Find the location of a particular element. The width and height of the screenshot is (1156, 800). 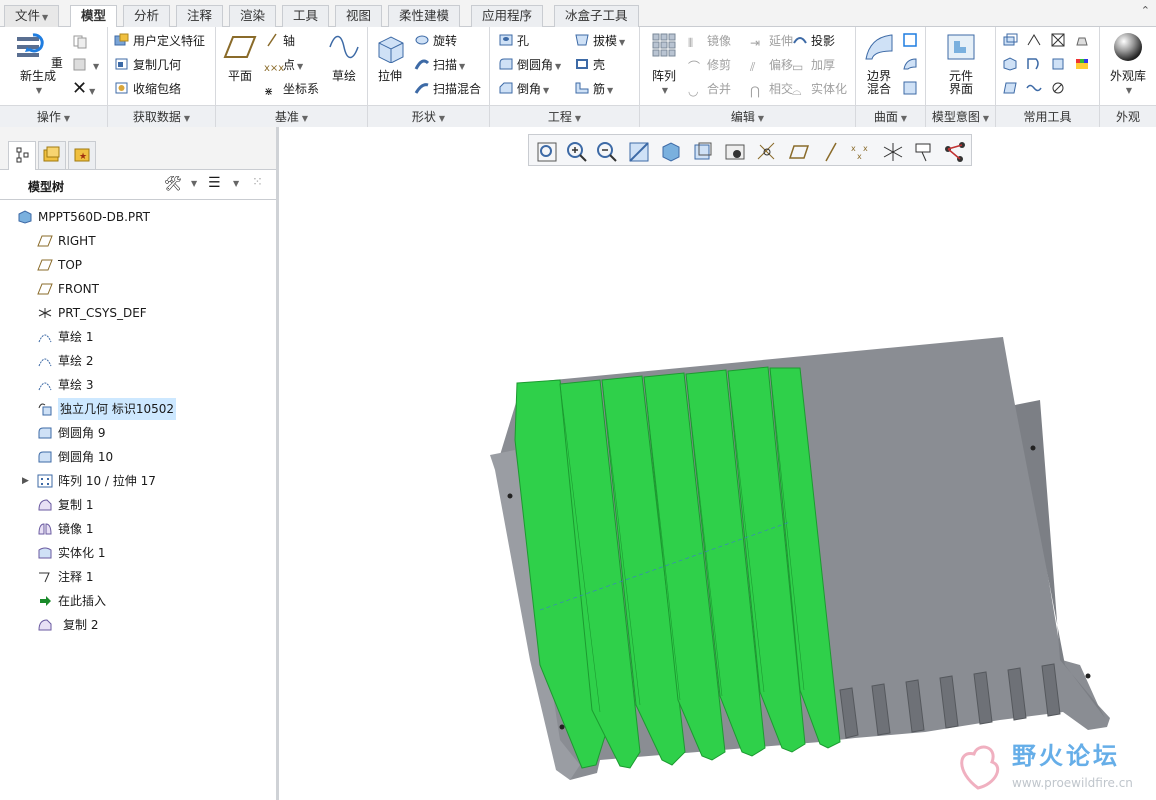

forum-watermark: 野火论坛 www.proewildfire.cn is located at coordinates (1052, 766).